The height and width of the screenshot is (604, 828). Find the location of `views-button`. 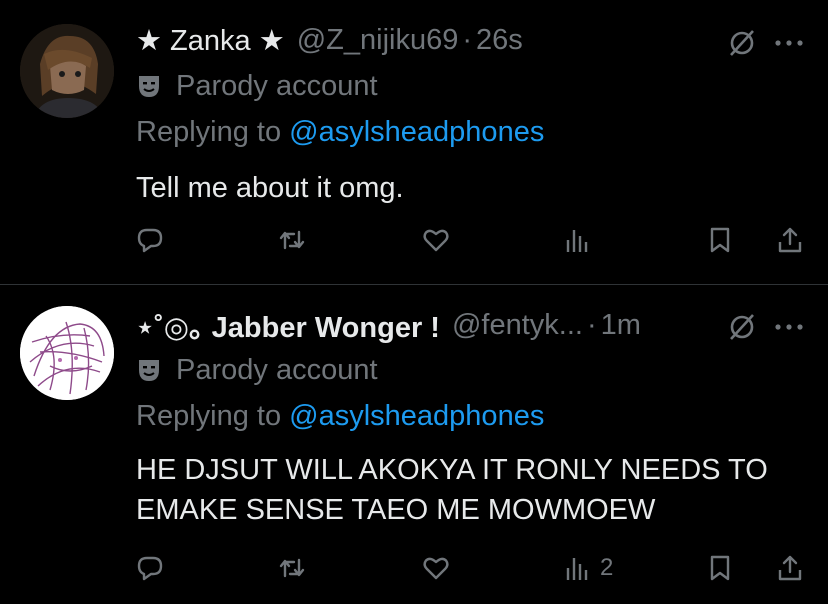

views-button is located at coordinates (582, 240).